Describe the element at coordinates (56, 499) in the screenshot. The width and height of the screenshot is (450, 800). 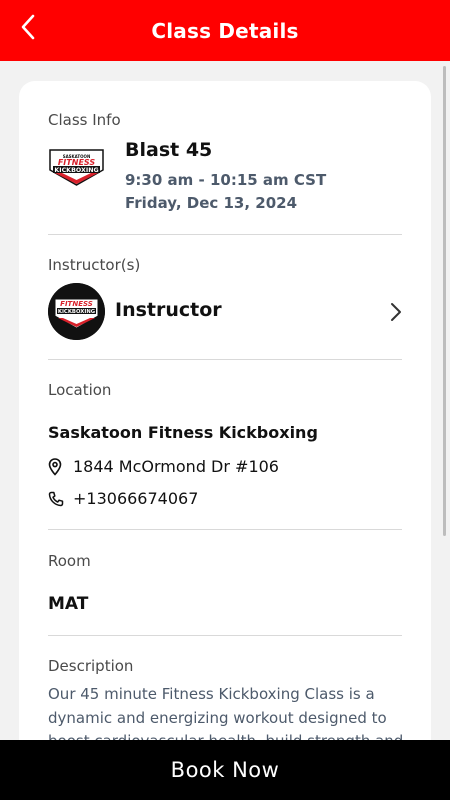
I see `phone-icon` at that location.